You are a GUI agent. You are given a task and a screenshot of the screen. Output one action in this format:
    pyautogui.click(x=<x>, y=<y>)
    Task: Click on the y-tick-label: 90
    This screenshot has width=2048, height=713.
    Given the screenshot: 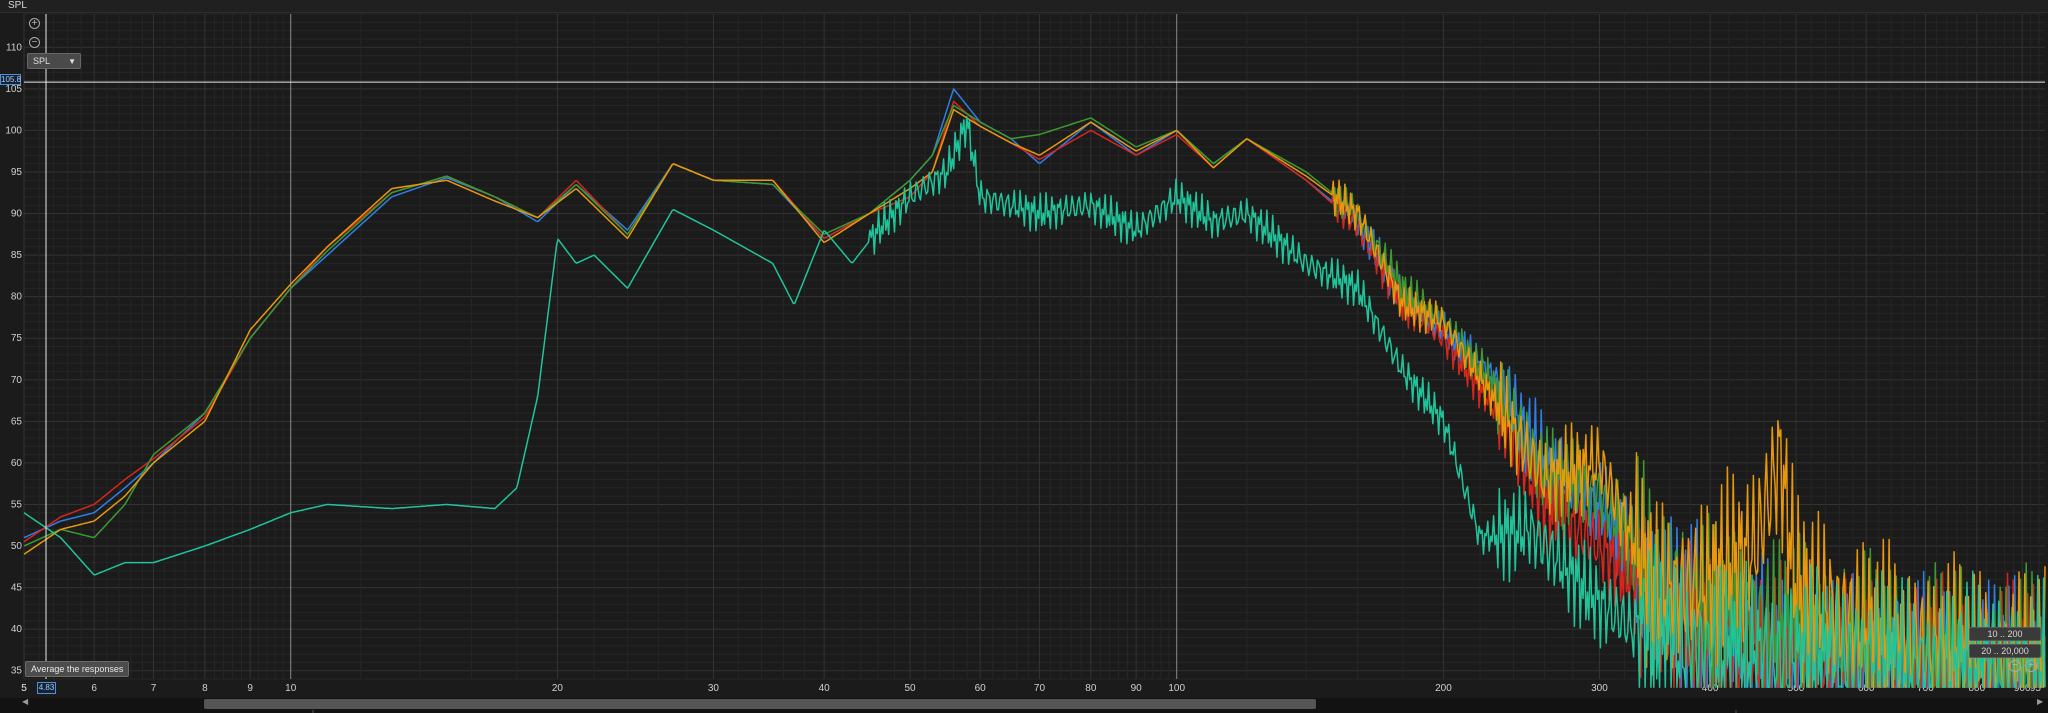 What is the action you would take?
    pyautogui.click(x=17, y=214)
    